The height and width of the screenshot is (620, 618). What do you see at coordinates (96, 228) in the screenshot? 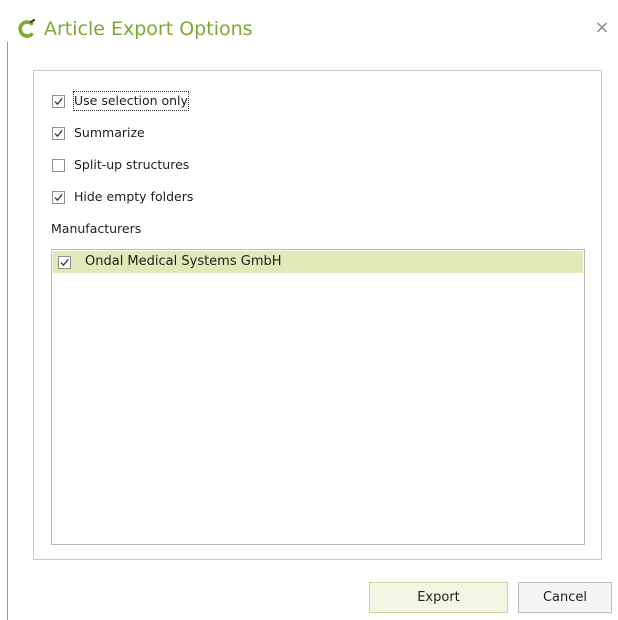
I see `manufacturers-label: Manufacturers` at bounding box center [96, 228].